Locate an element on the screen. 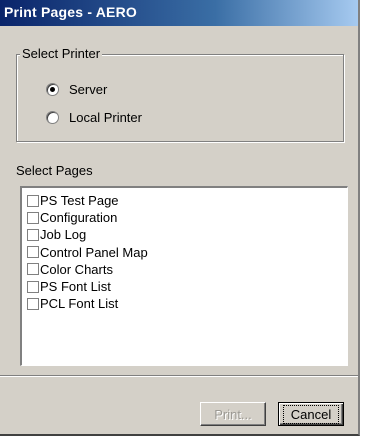  checkbox-pcl-font-list is located at coordinates (33, 303).